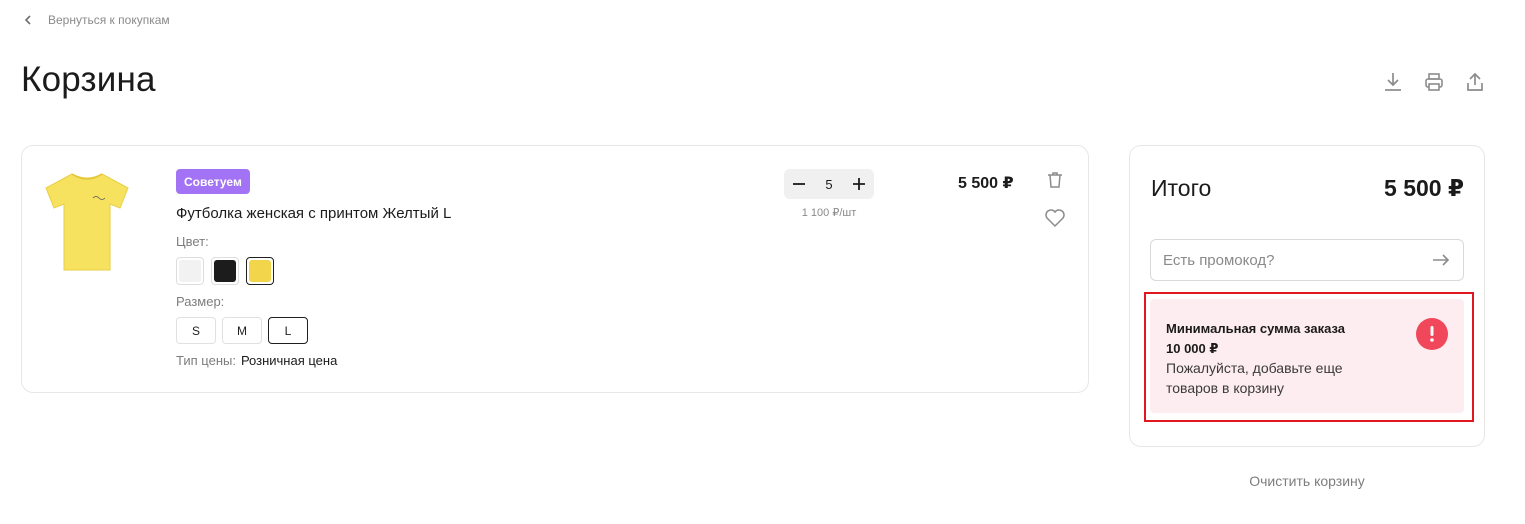 The height and width of the screenshot is (524, 1525). What do you see at coordinates (206, 360) in the screenshot?
I see `price-type-label: Тип цены:` at bounding box center [206, 360].